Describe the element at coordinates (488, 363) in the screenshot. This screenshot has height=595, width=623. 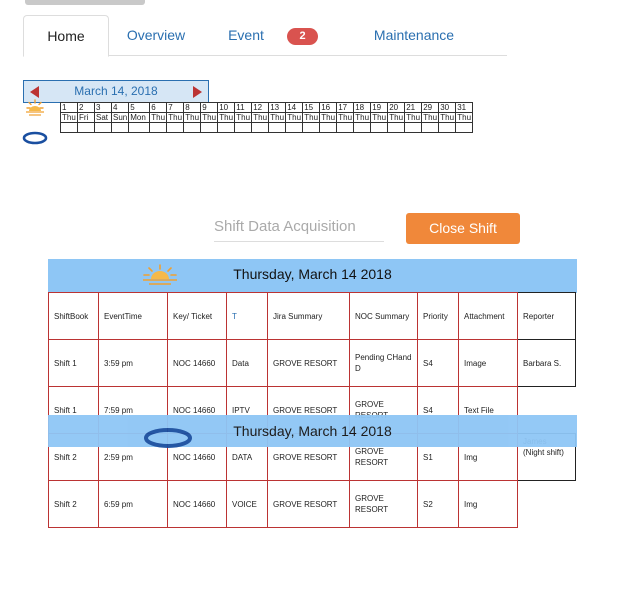
I see `cell-attachment: Image` at that location.